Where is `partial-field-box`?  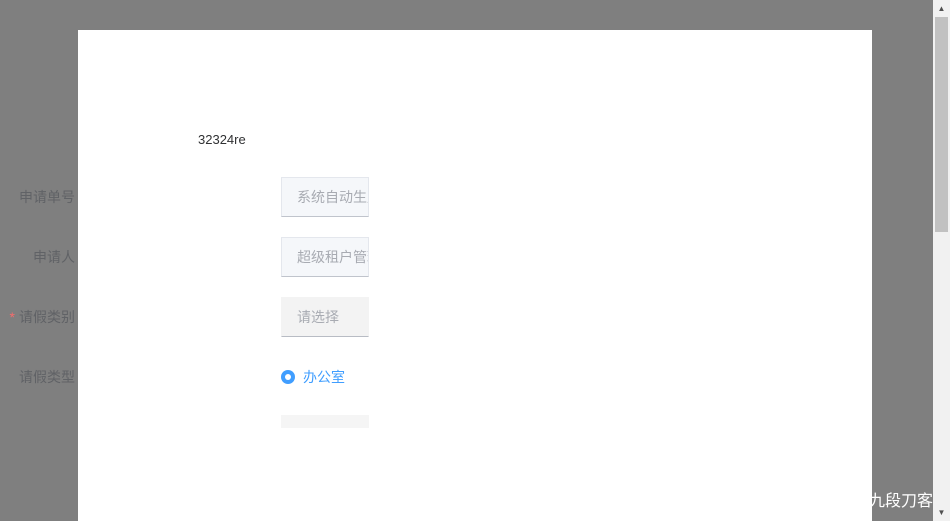 partial-field-box is located at coordinates (325, 421).